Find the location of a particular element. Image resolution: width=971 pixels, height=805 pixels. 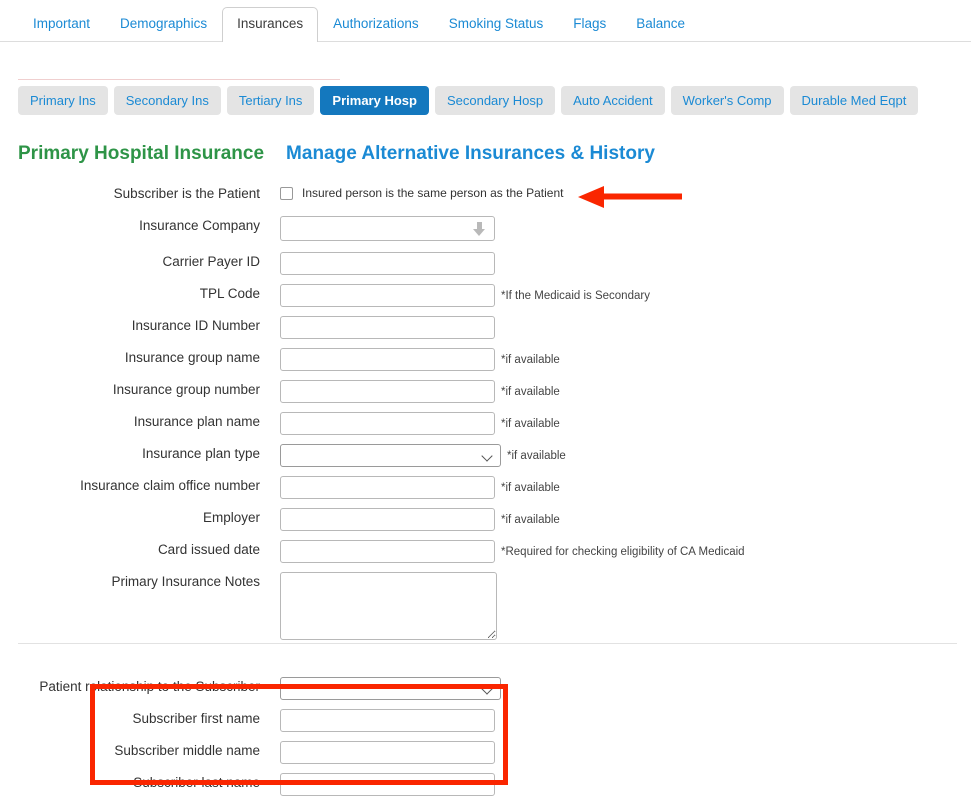

subtab-auto-accident: Auto Accident is located at coordinates (613, 100).